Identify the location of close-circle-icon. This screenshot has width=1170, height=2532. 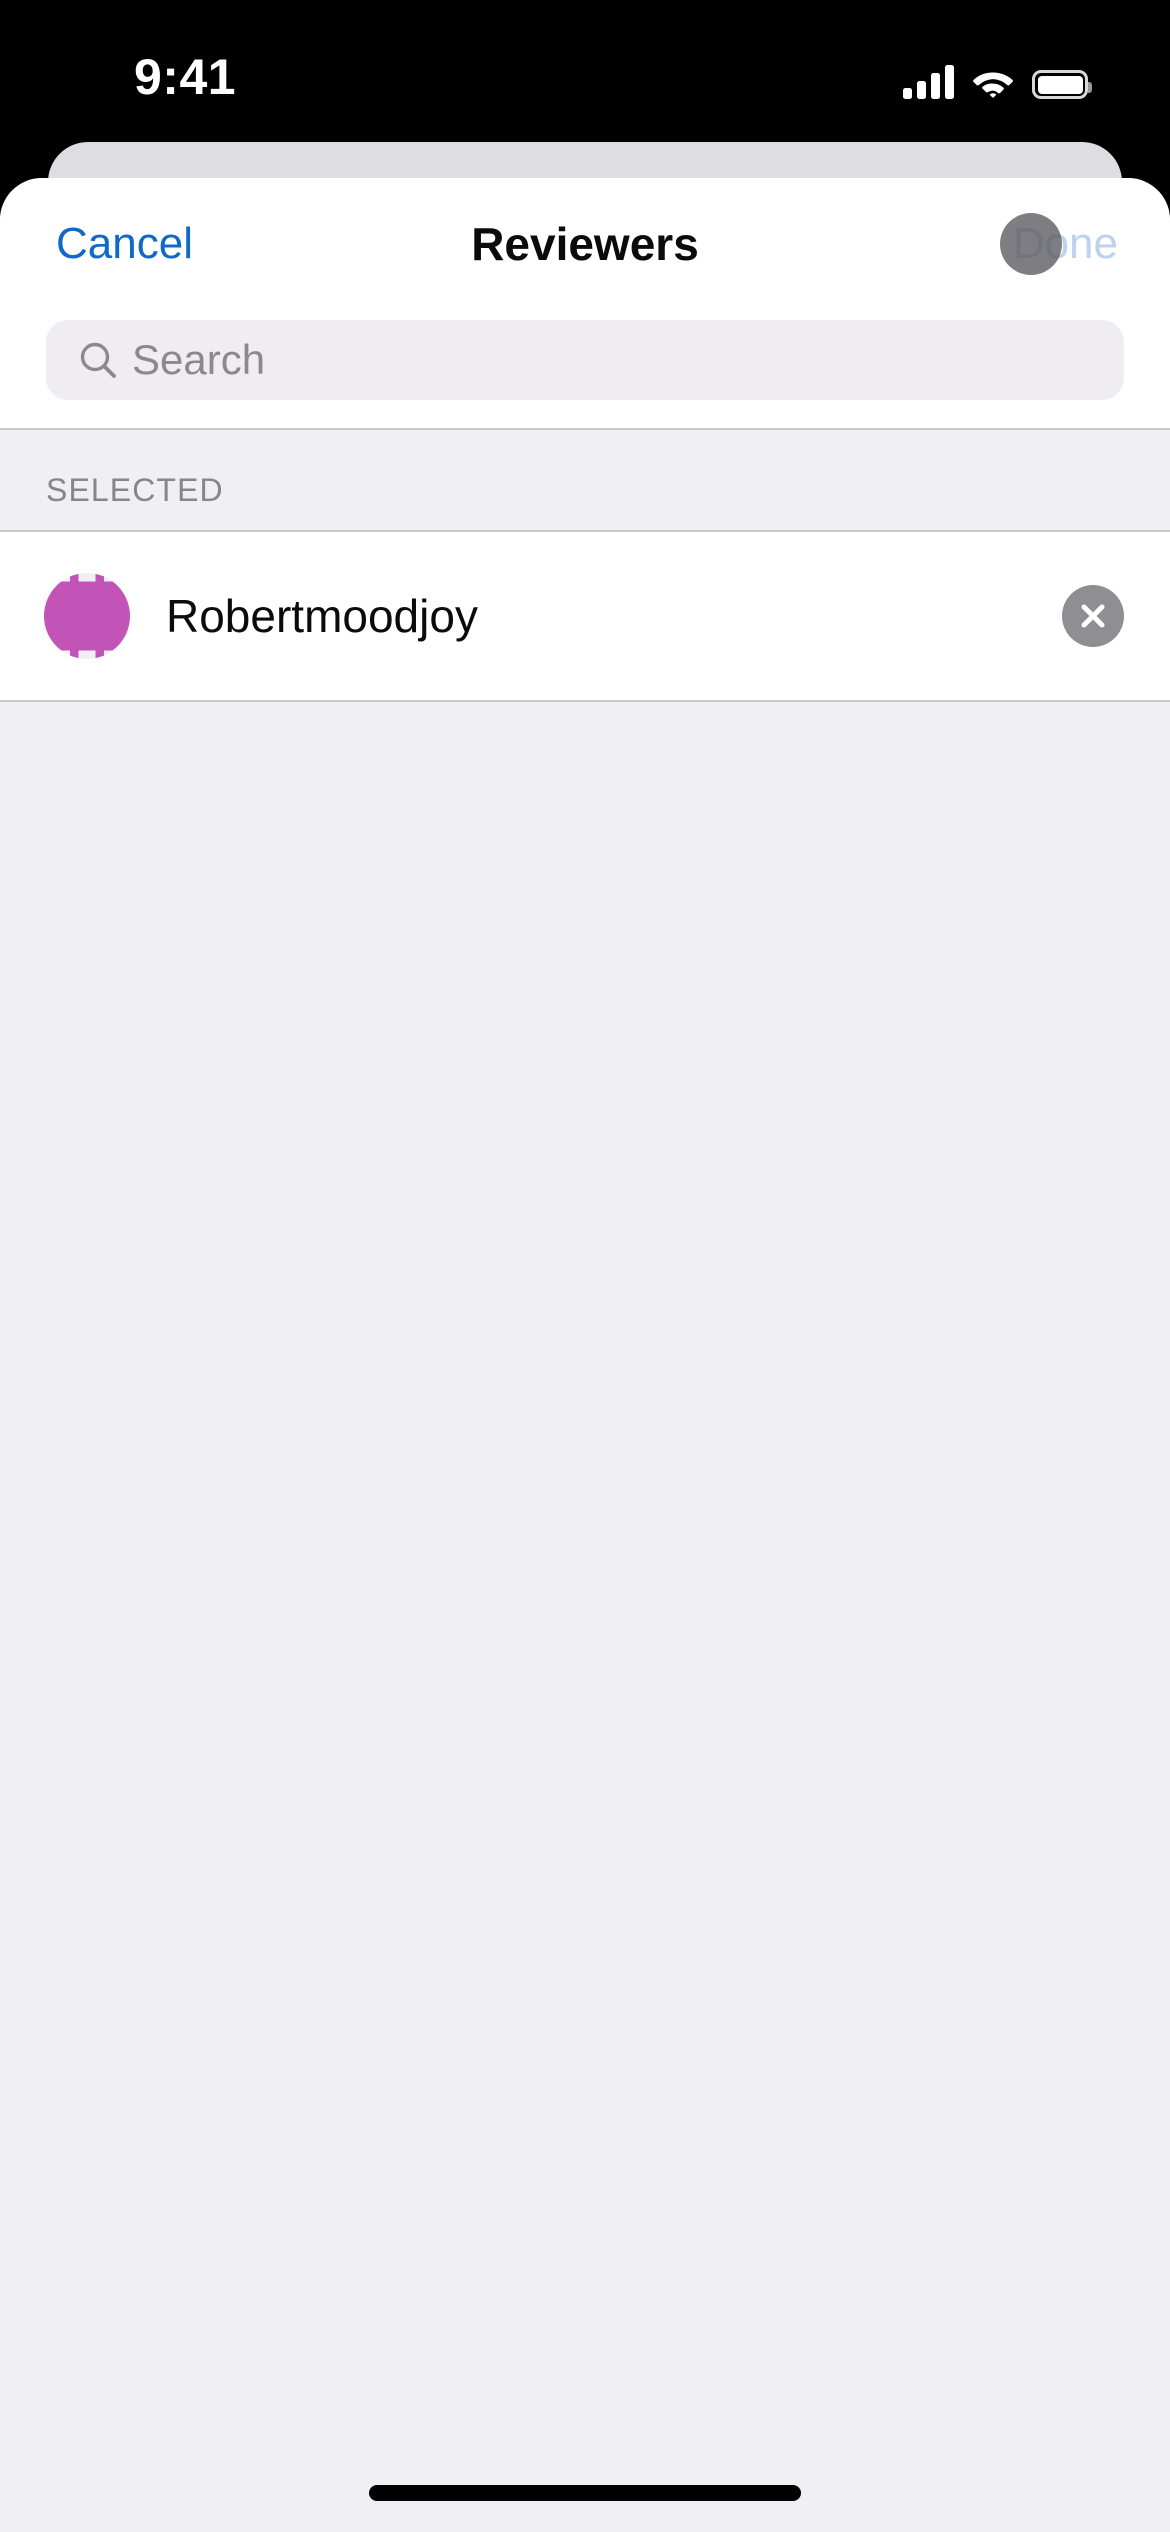
(1093, 616).